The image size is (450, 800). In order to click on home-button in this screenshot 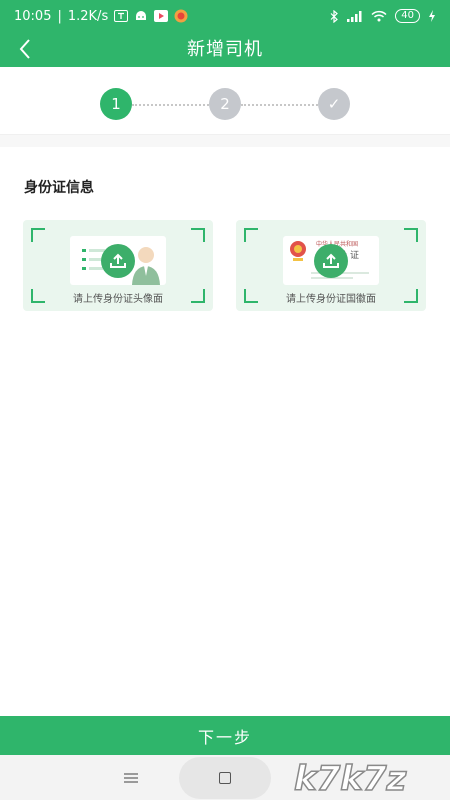, I will do `click(225, 778)`.